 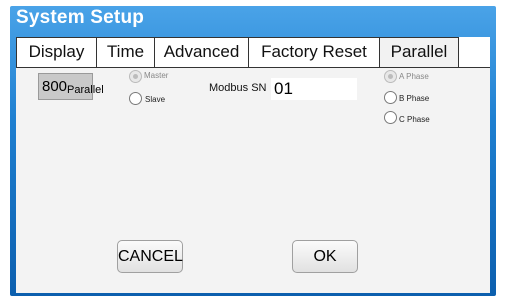 I want to click on tab-parallel: Parallel, so click(x=419, y=53).